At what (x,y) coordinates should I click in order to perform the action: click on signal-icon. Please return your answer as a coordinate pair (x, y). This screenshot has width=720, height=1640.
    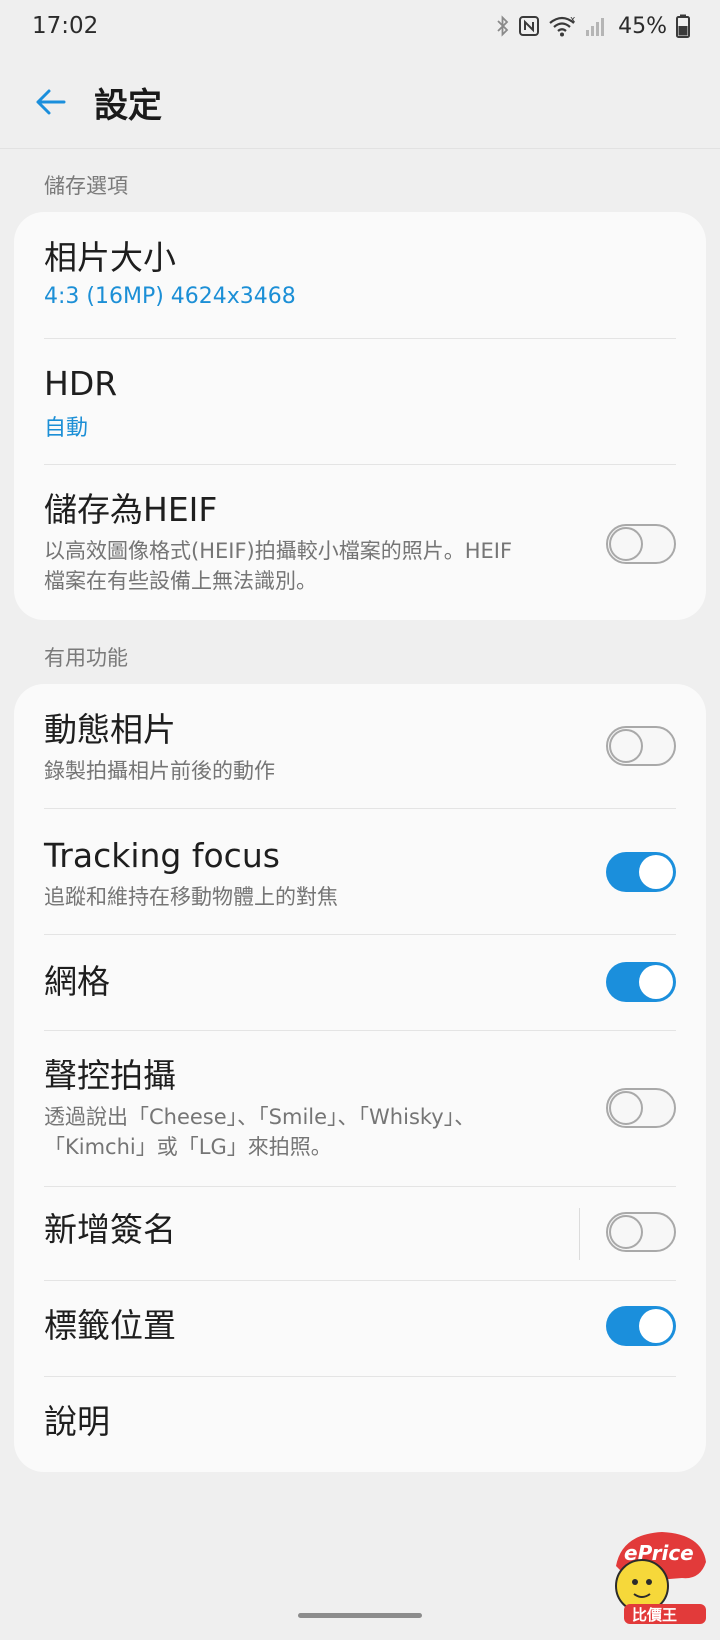
    Looking at the image, I should click on (595, 27).